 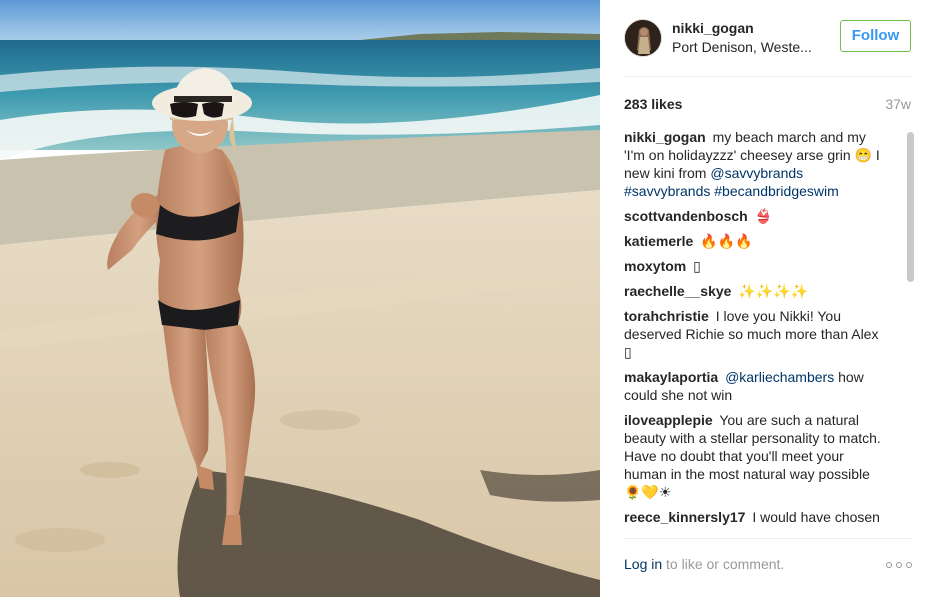 What do you see at coordinates (816, 517) in the screenshot?
I see `comment-text: I would have chosen` at bounding box center [816, 517].